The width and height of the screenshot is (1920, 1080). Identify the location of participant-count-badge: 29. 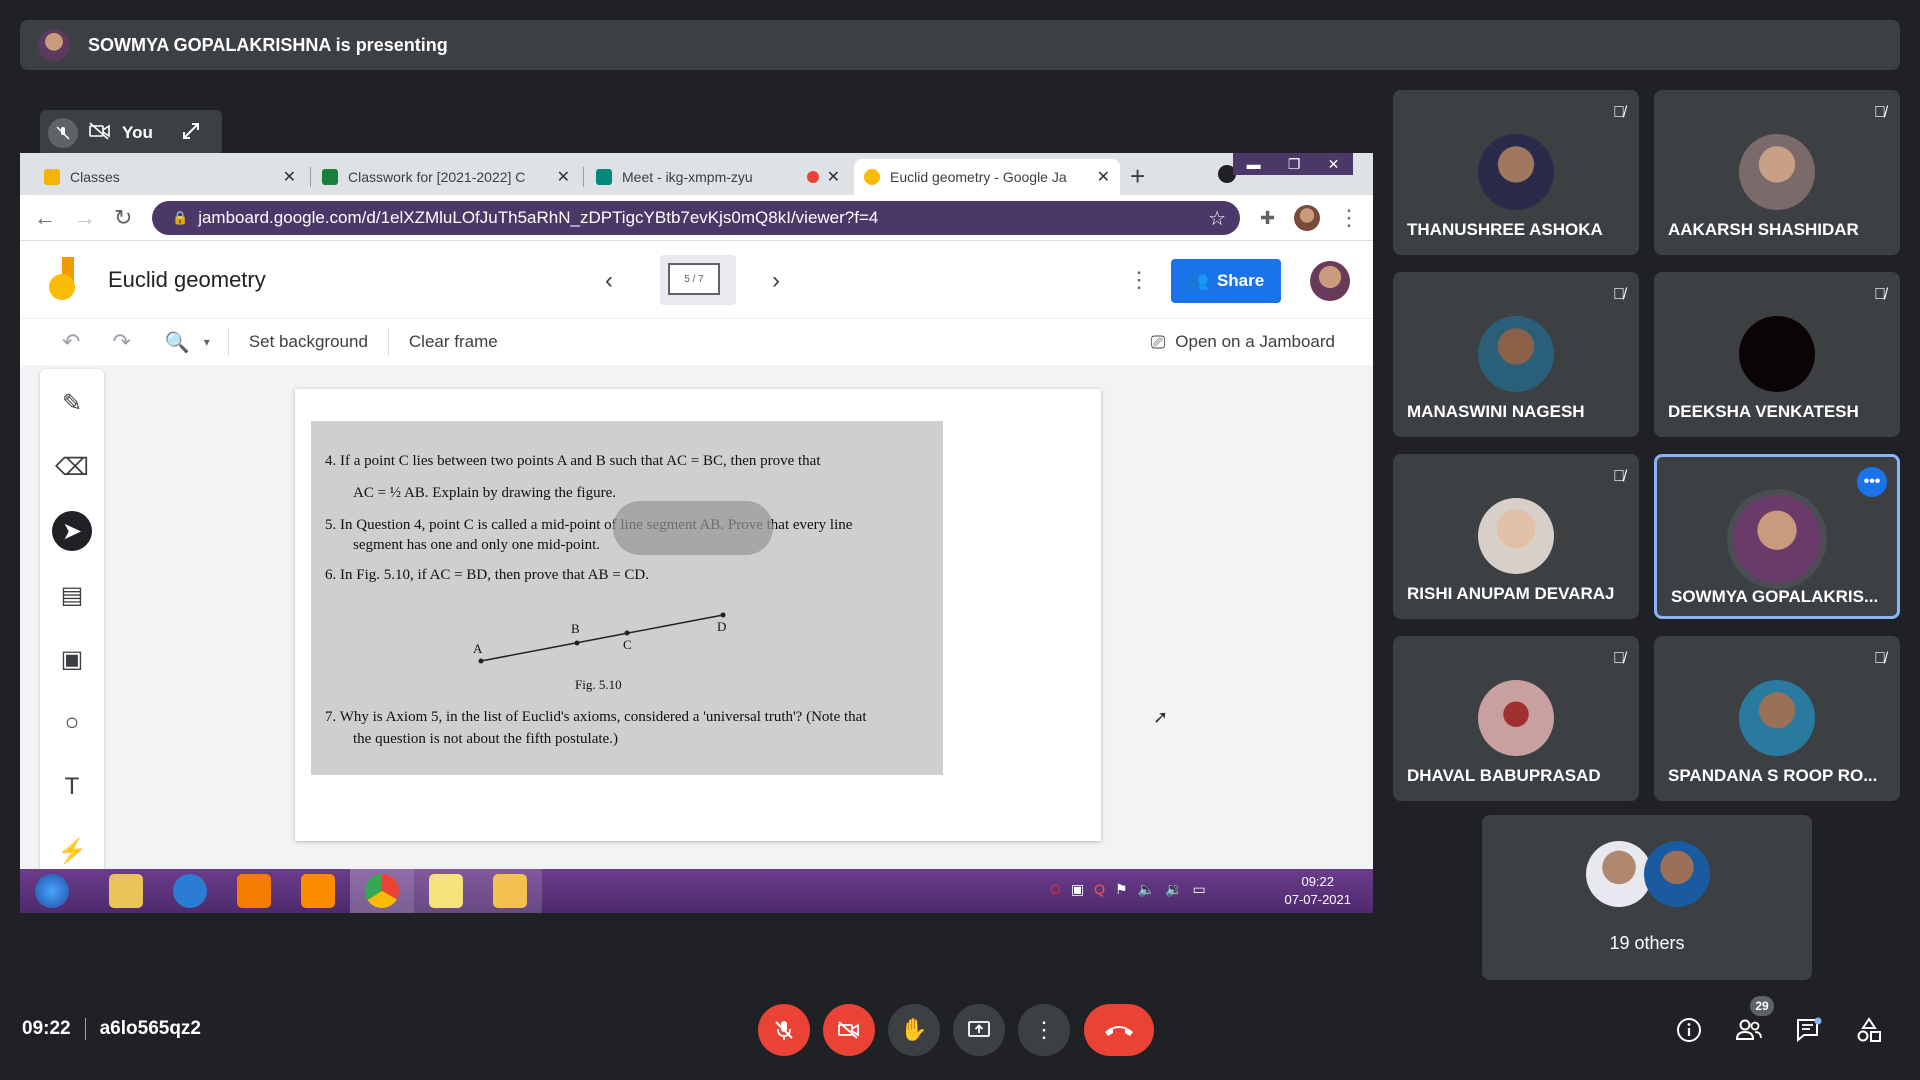
(1762, 1006).